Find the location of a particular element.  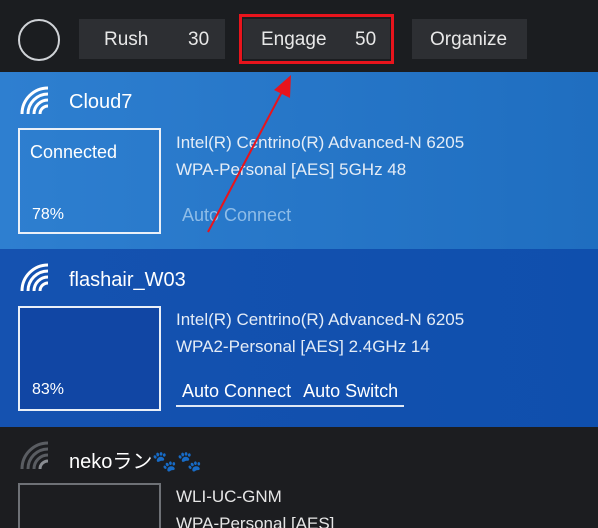

toolbar: Rush 30 Engage 50 Organize is located at coordinates (299, 36).